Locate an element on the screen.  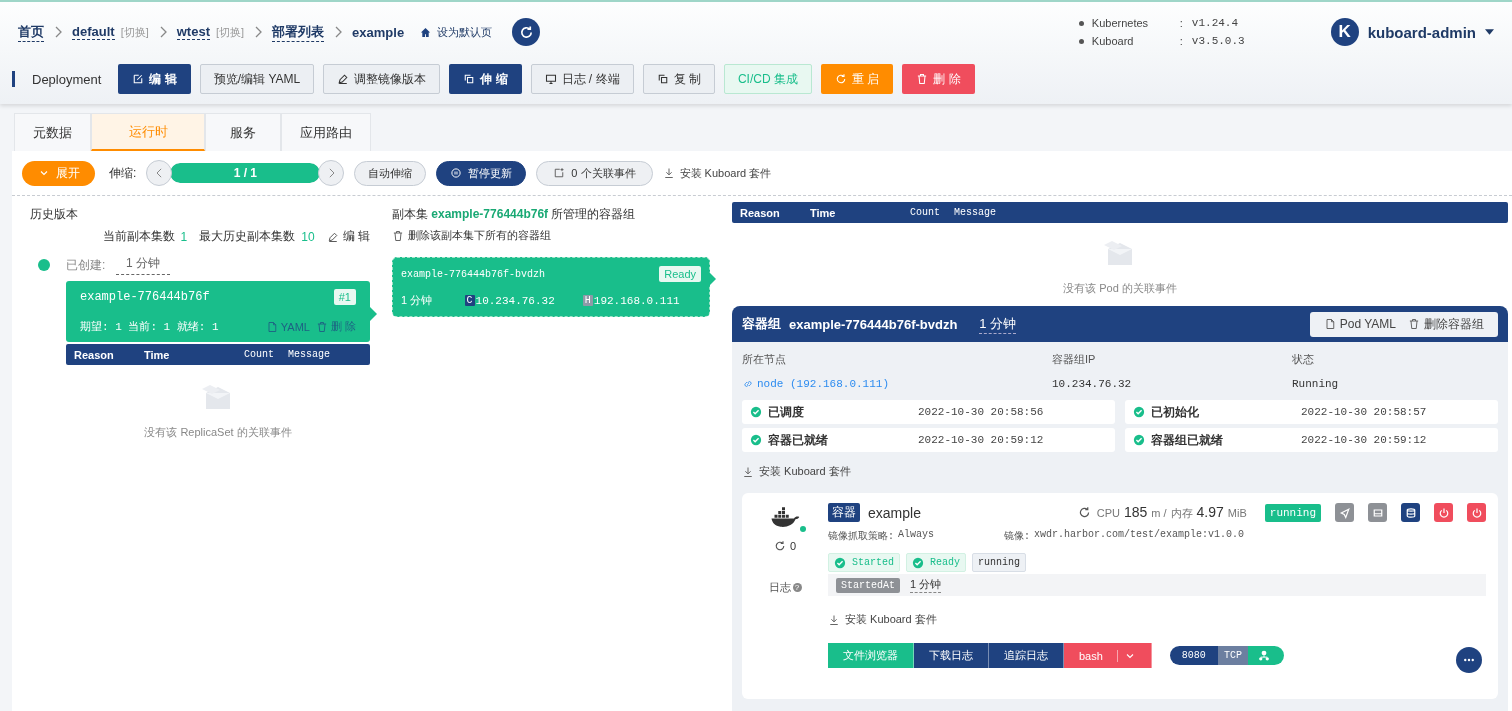
pencil-icon is located at coordinates (332, 236).